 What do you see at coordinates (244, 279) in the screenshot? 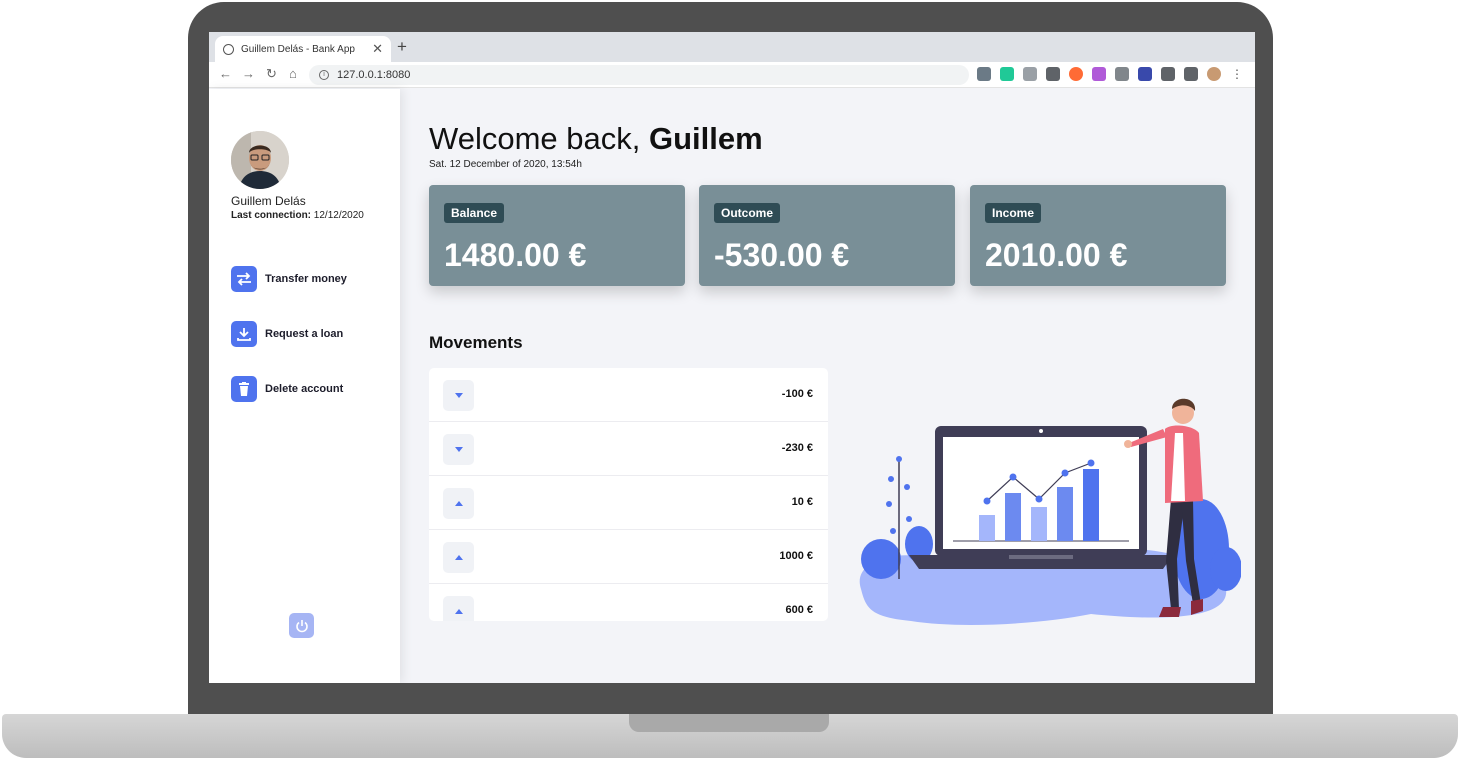
I see `transfer-icon` at bounding box center [244, 279].